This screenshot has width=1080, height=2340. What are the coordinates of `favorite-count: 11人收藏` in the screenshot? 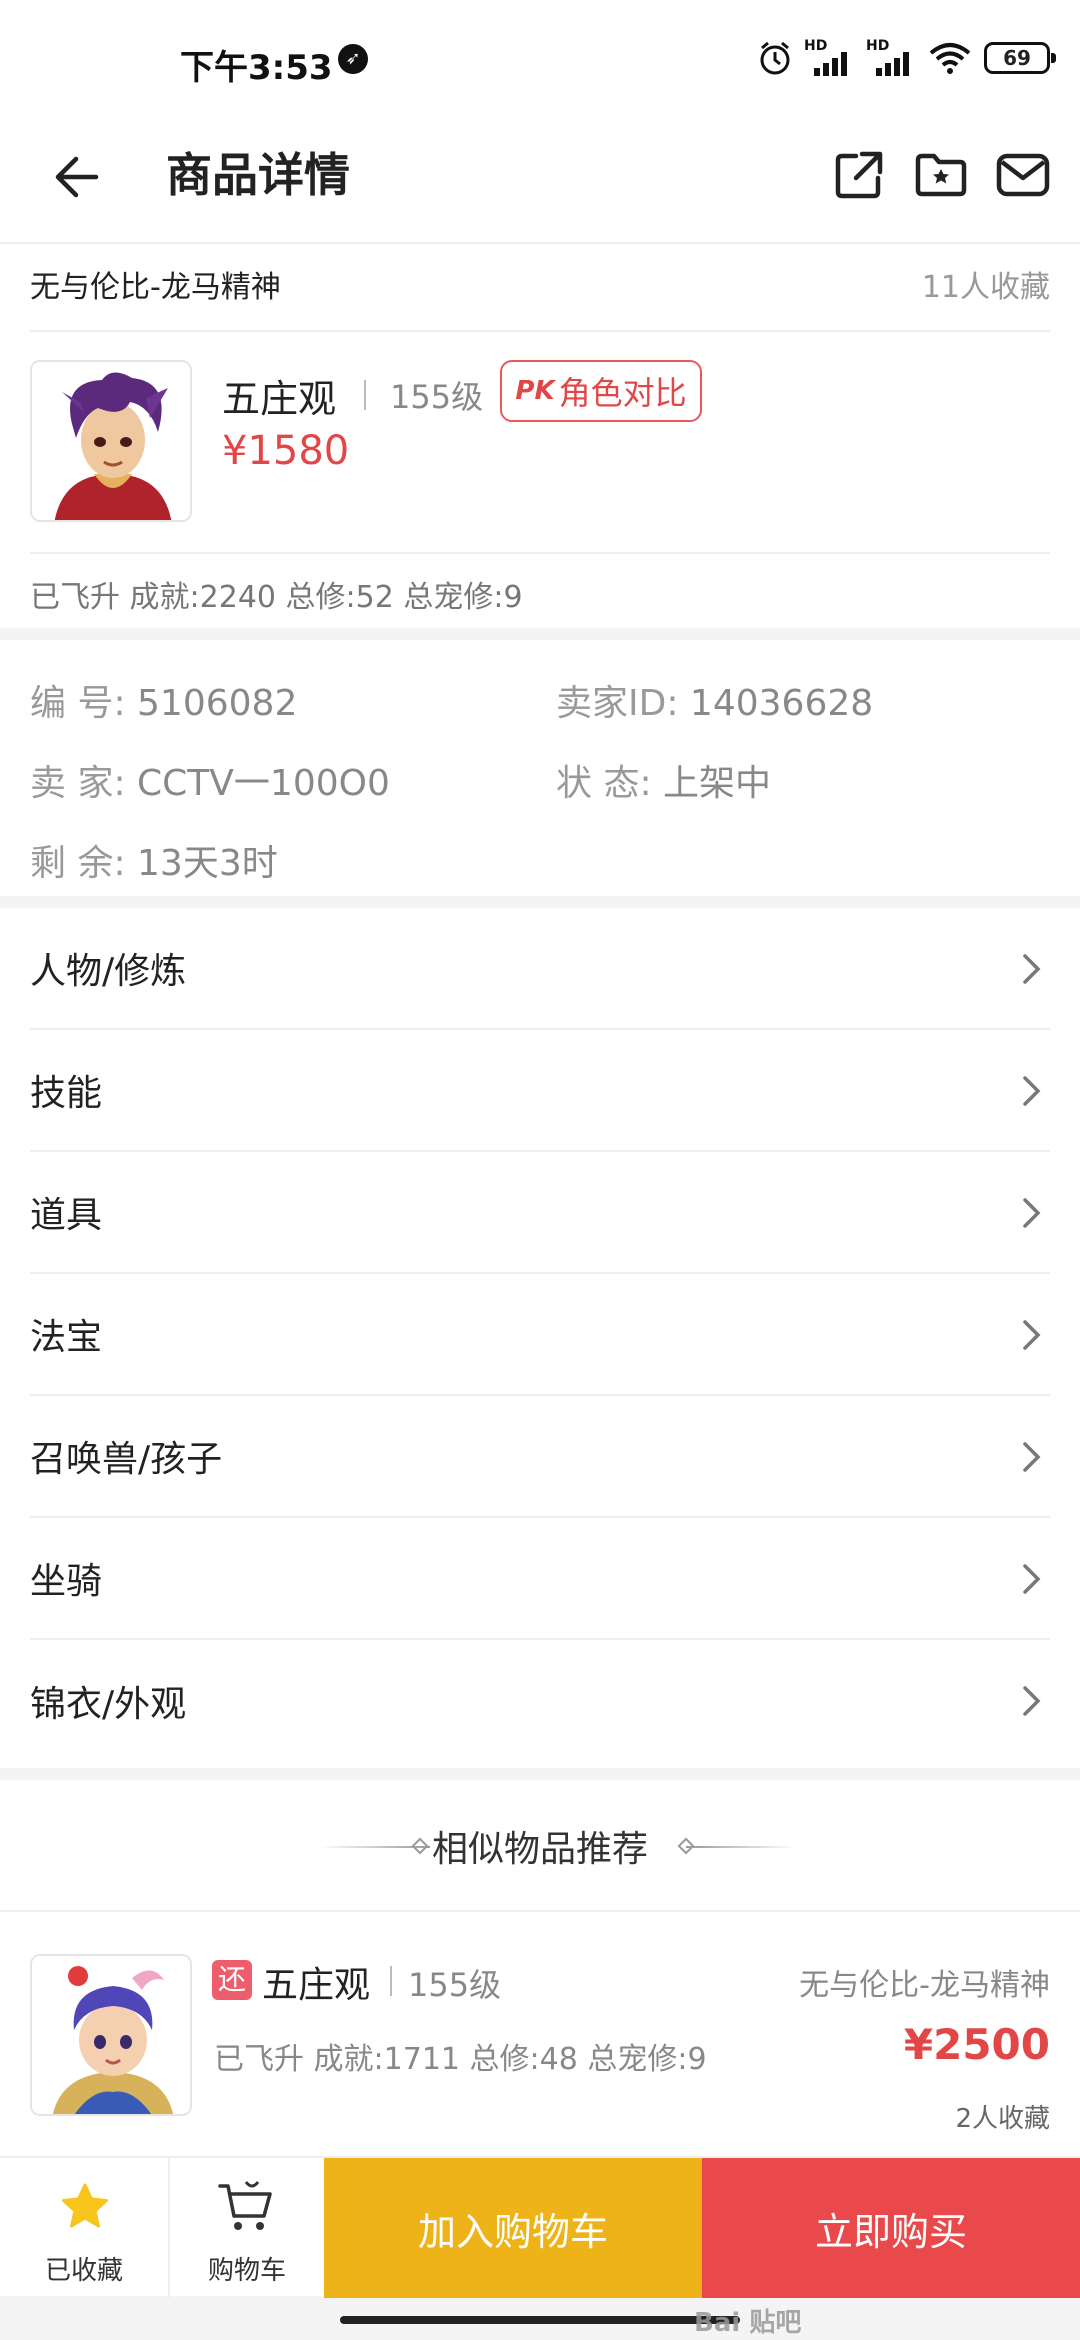 It's located at (985, 287).